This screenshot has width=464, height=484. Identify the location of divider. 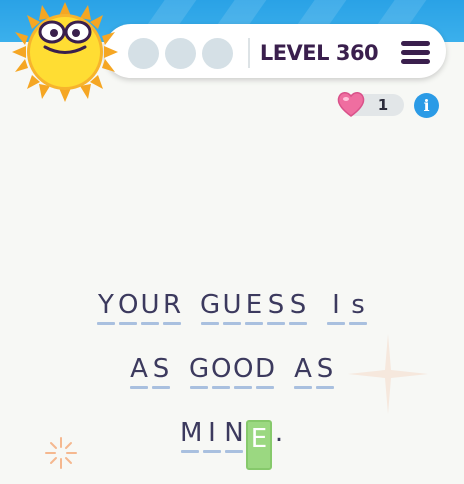
(249, 53).